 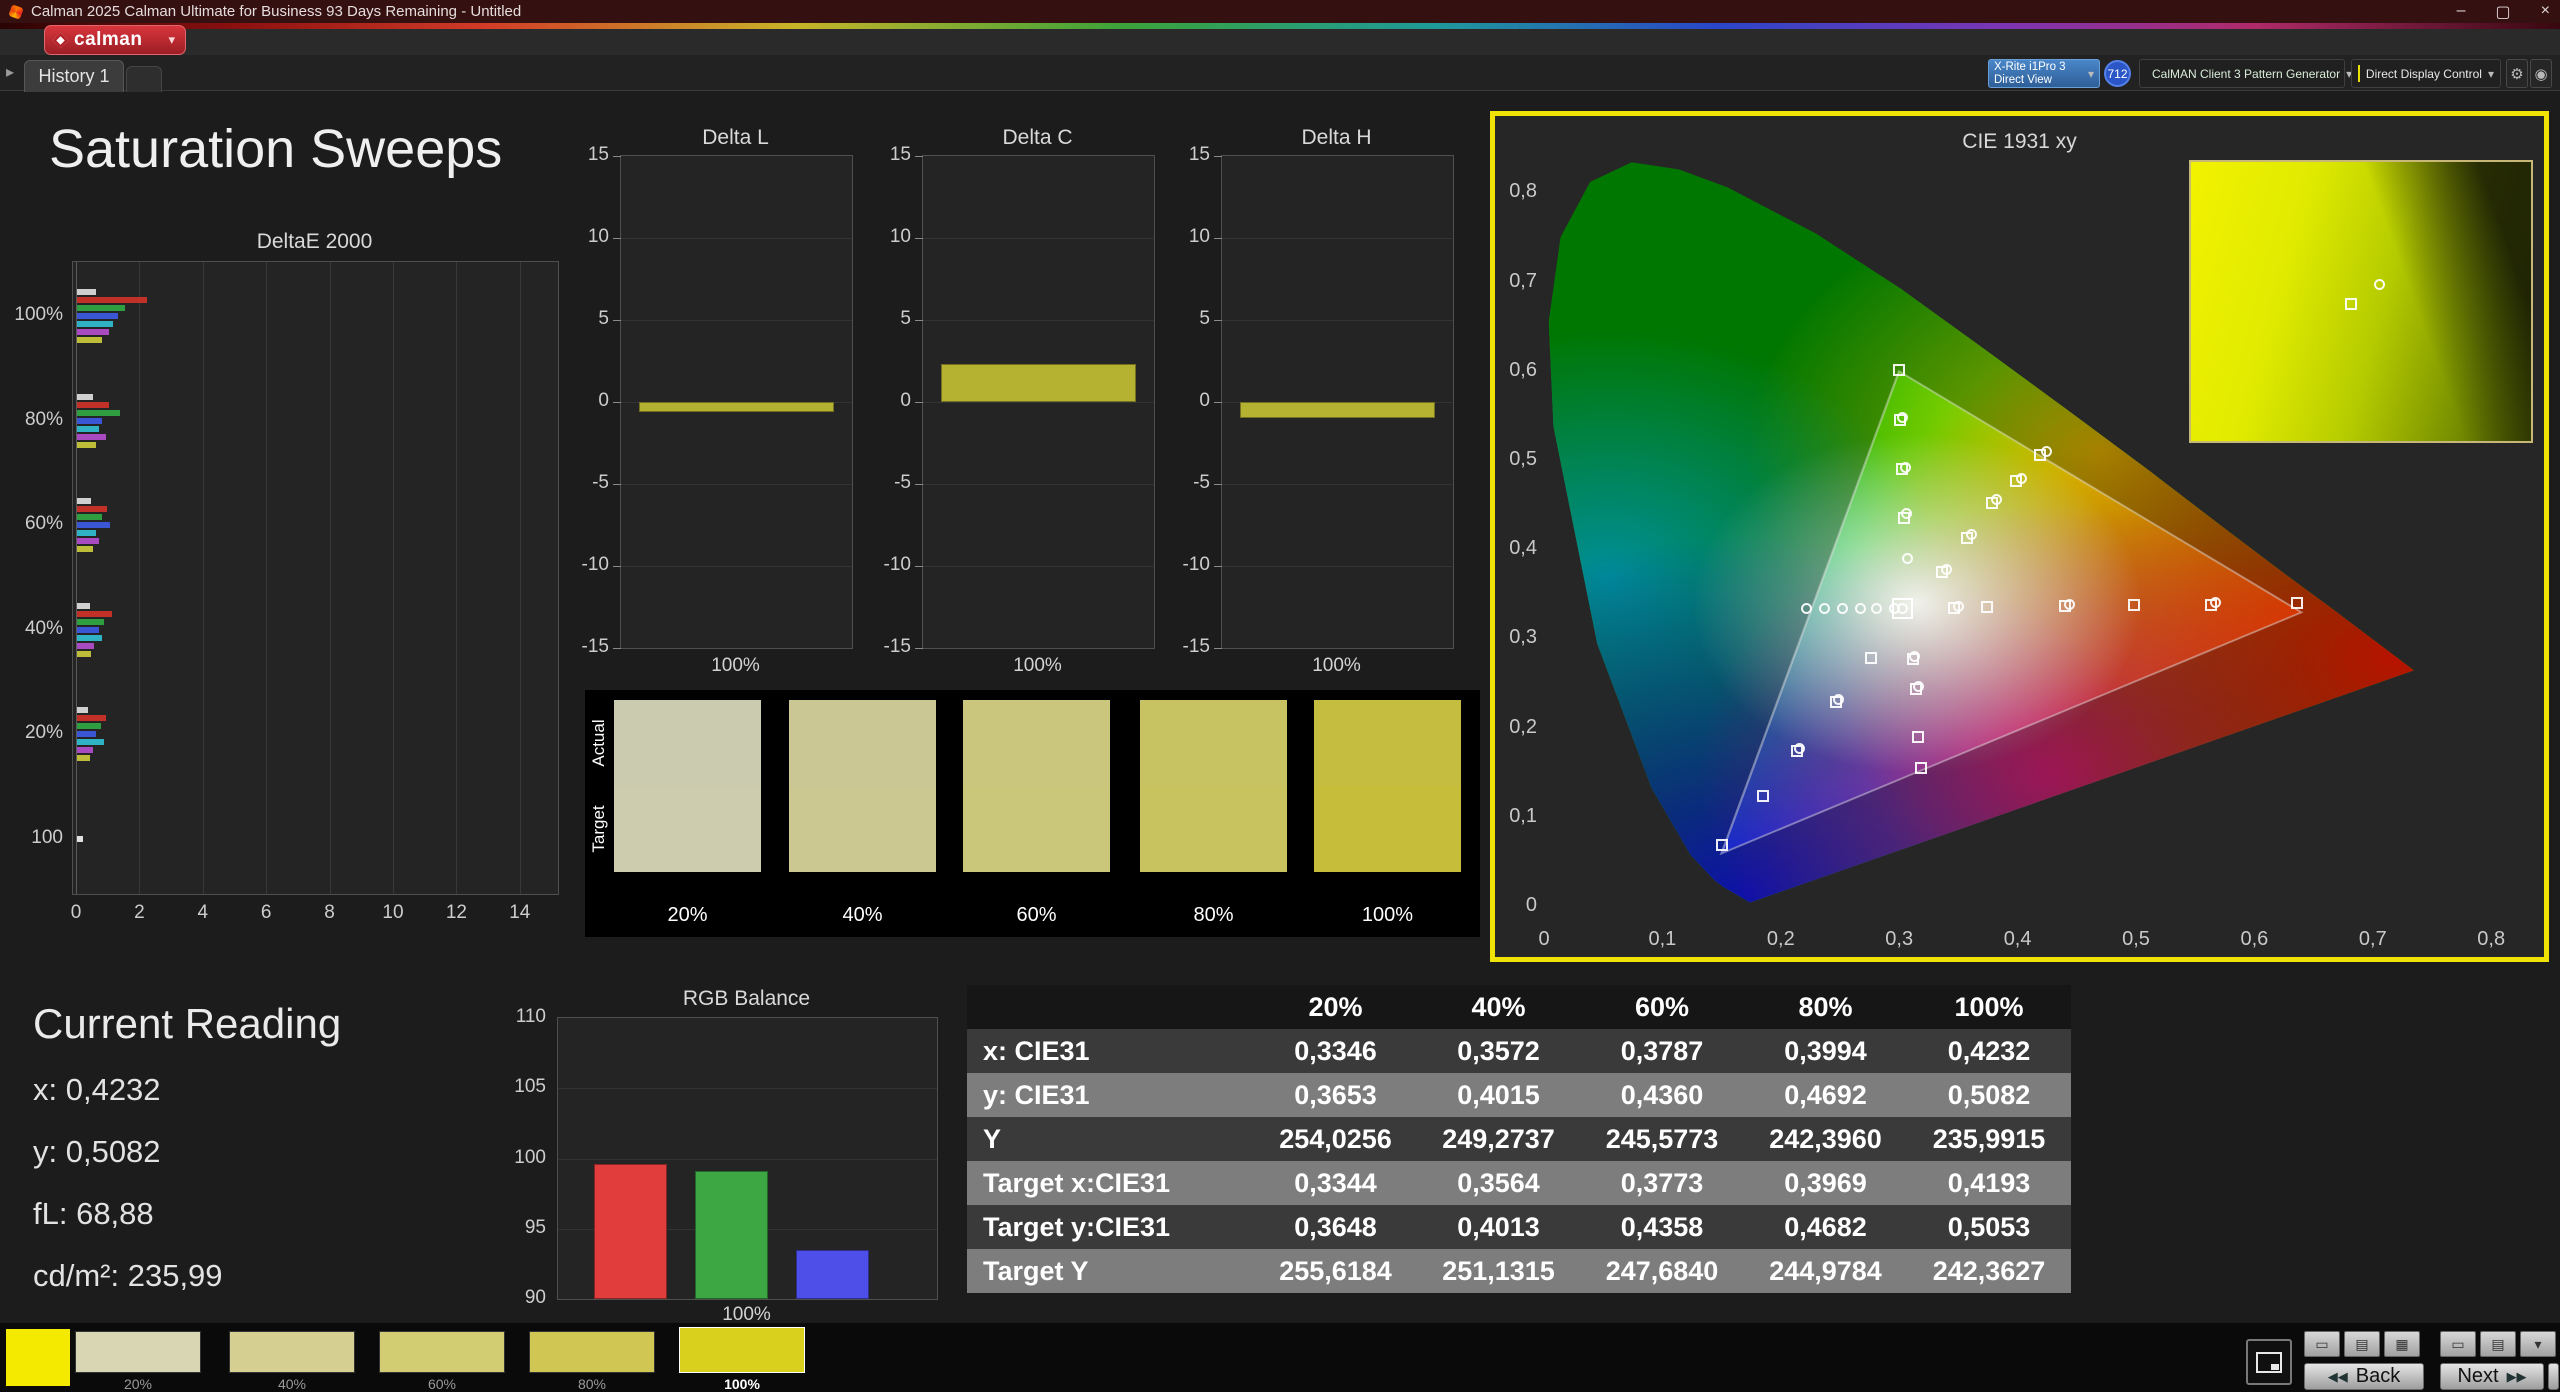 I want to click on selected-point-marker, so click(x=1903, y=608).